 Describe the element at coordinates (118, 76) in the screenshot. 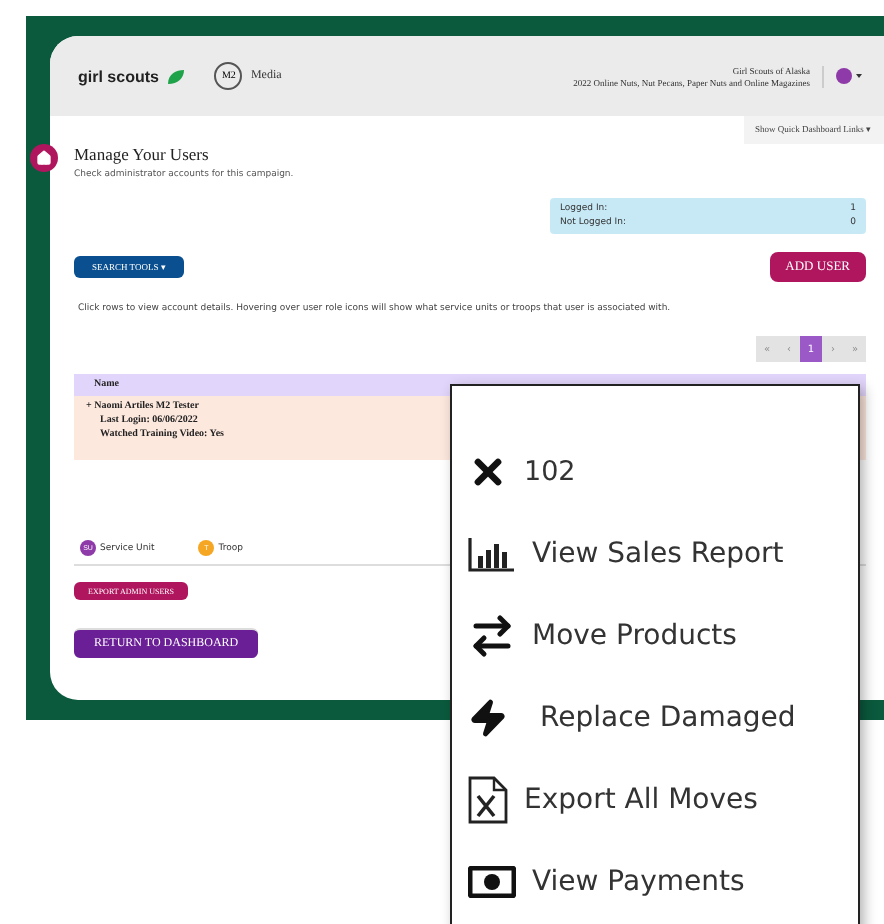

I see `logo-text: girl scouts` at that location.